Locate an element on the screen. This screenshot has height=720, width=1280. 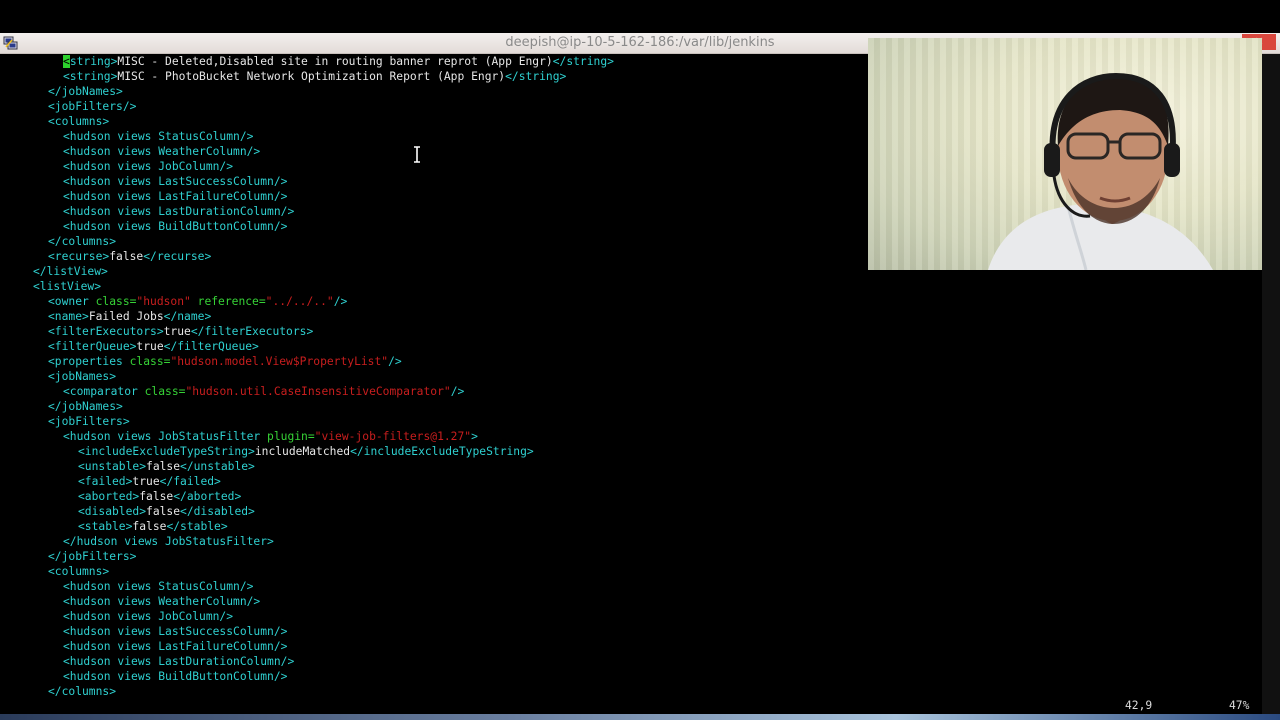
scroll-percent: 47% is located at coordinates (1239, 705).